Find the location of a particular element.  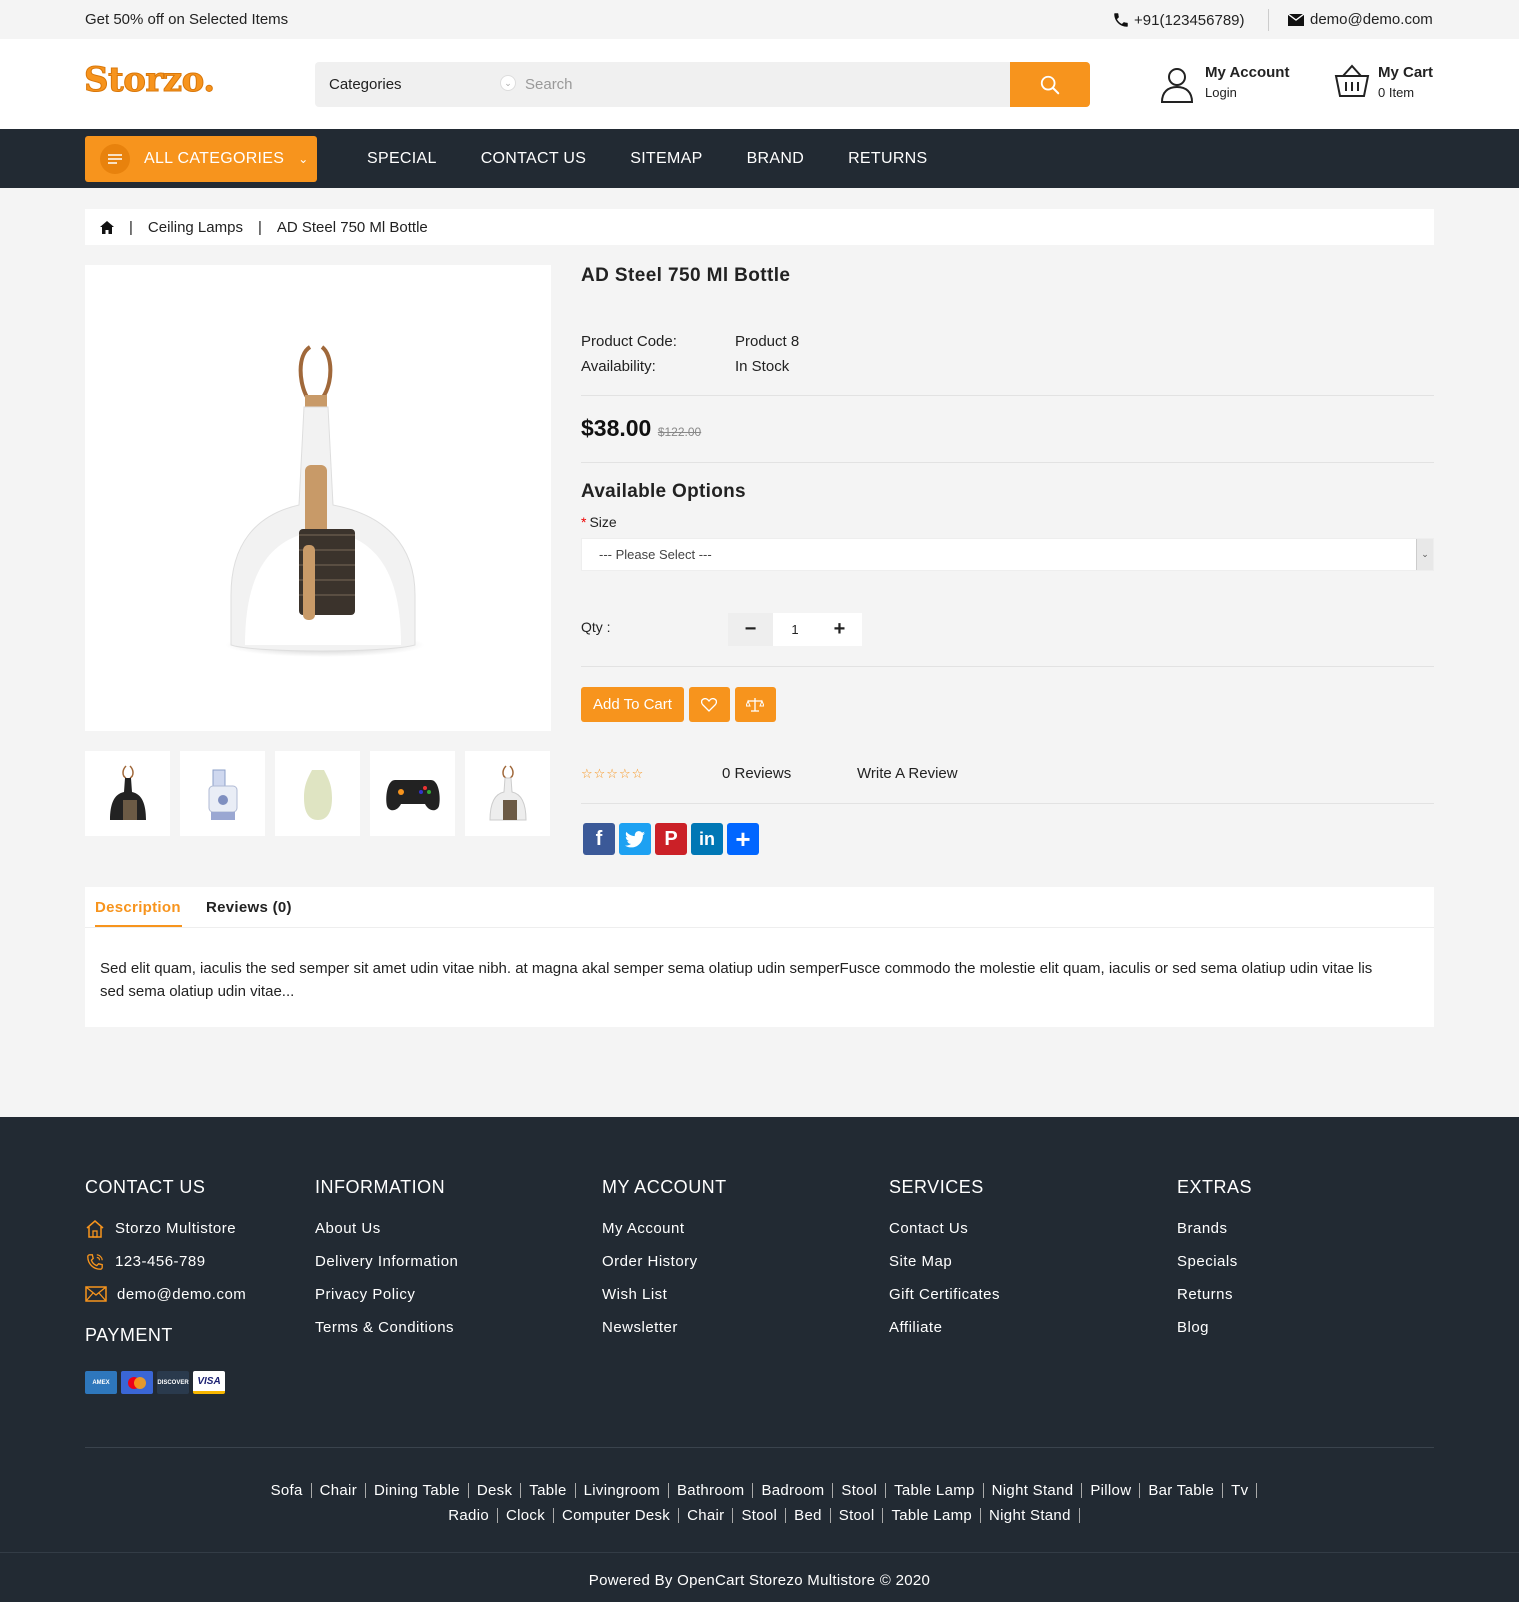

footer-link: Terms & Conditions is located at coordinates (386, 1335).